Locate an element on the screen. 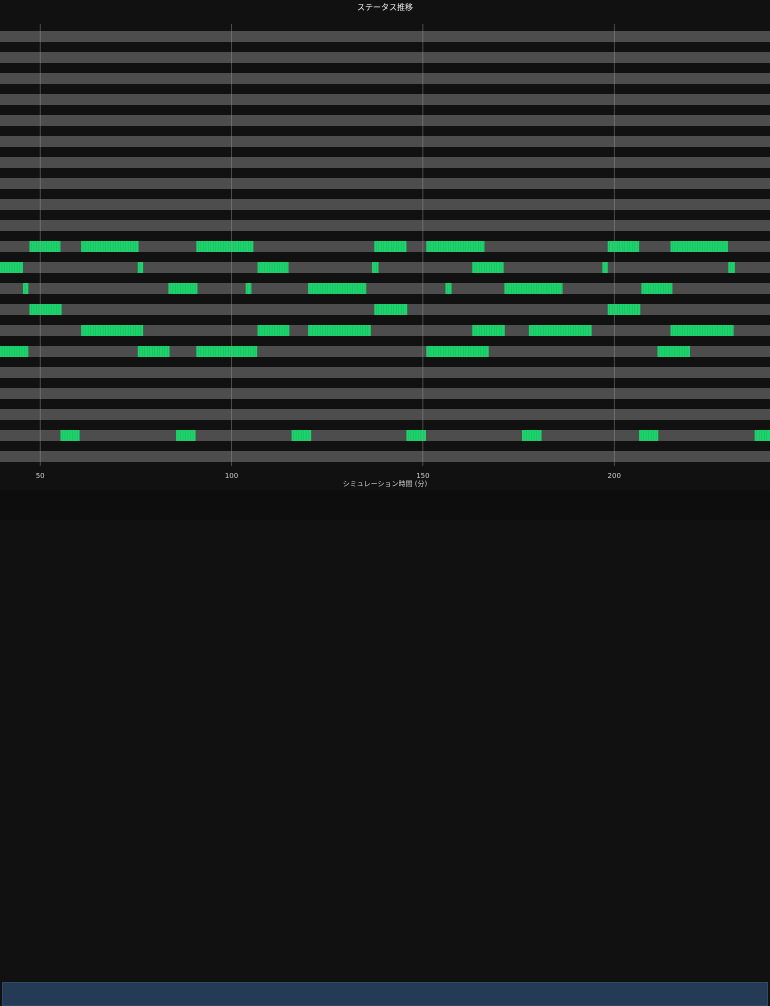 The width and height of the screenshot is (770, 1006). chart-title: ステータス推移 is located at coordinates (385, 7).